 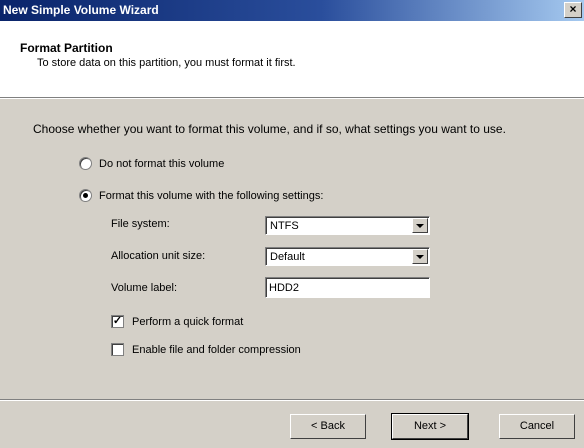 I want to click on back-button: < Back, so click(x=328, y=426).